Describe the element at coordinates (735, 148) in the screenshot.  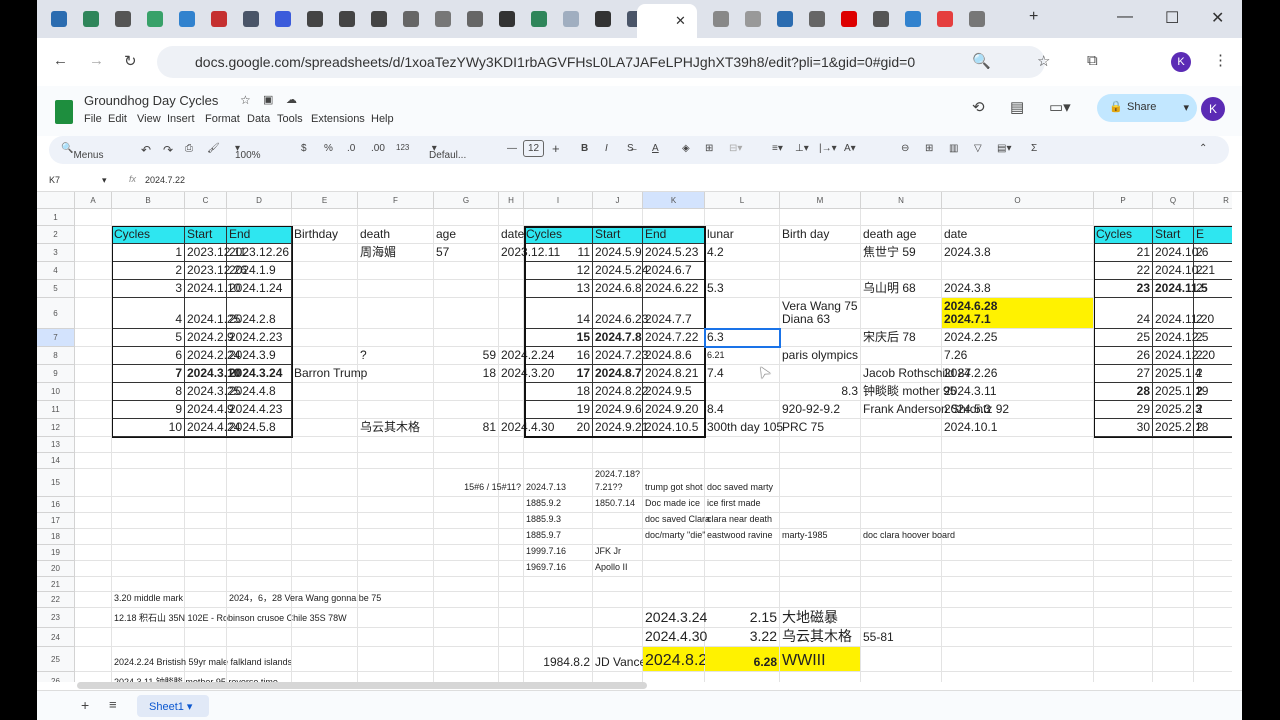
I see `merge-cells-icon: ⊟▾` at that location.